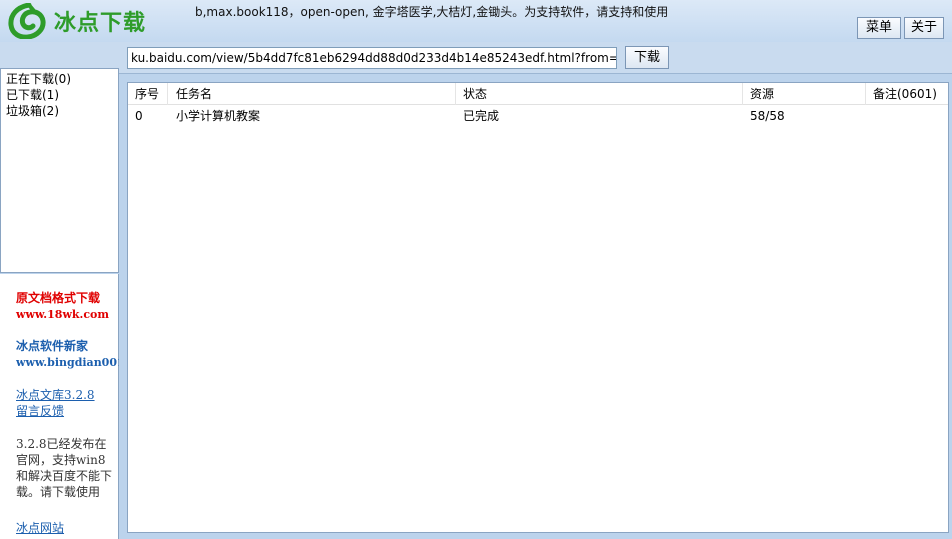 The height and width of the screenshot is (539, 952). I want to click on column-header-task-name: 任务名, so click(312, 94).